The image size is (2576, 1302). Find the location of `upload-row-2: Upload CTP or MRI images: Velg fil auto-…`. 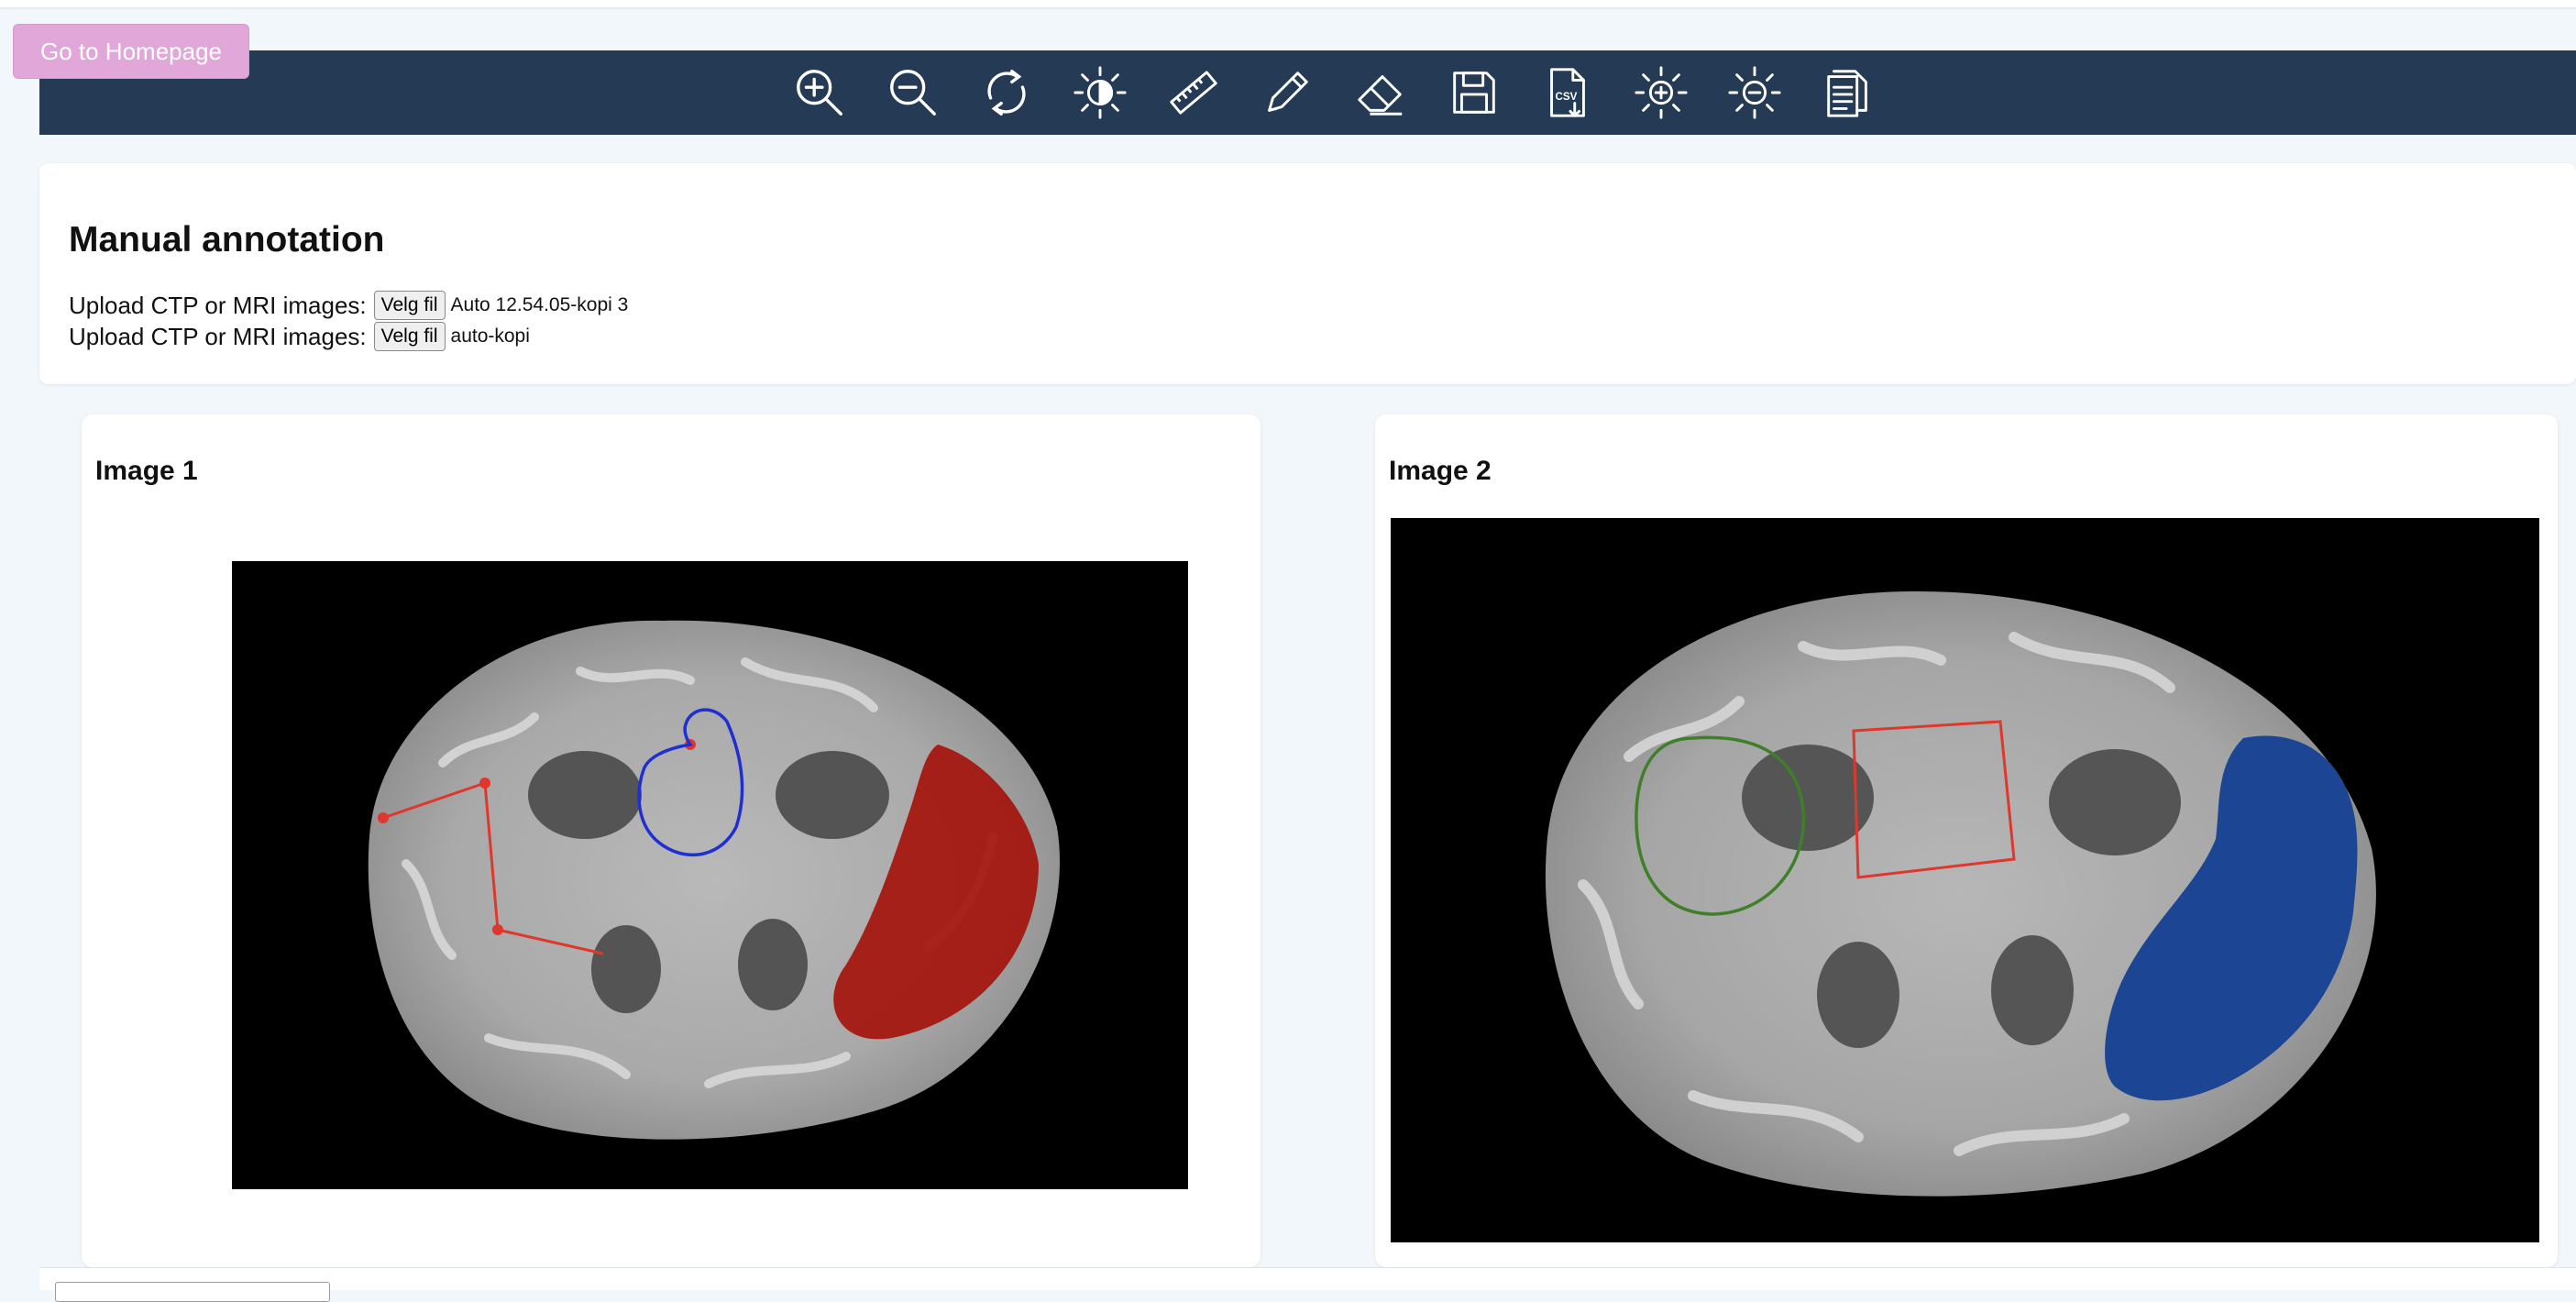

upload-row-2: Upload CTP or MRI images: Velg fil auto-… is located at coordinates (300, 336).